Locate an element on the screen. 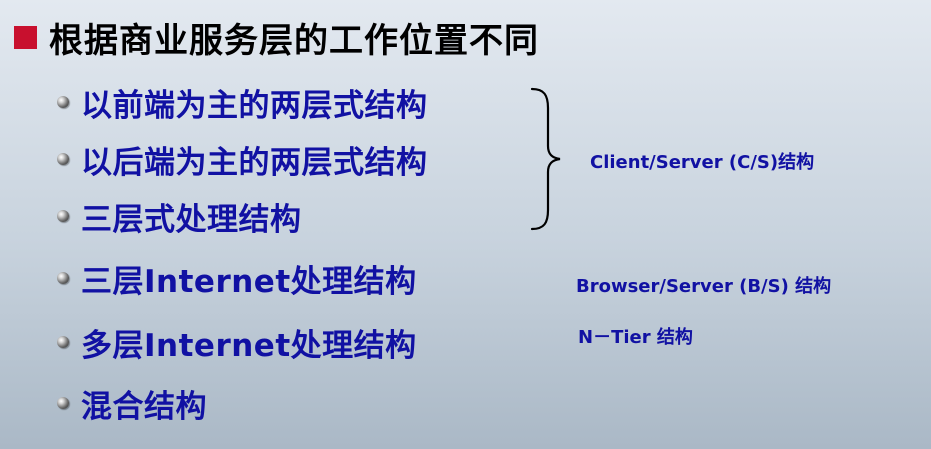  list-item-text: 以后端为主的两层式结构 is located at coordinates (254, 162).